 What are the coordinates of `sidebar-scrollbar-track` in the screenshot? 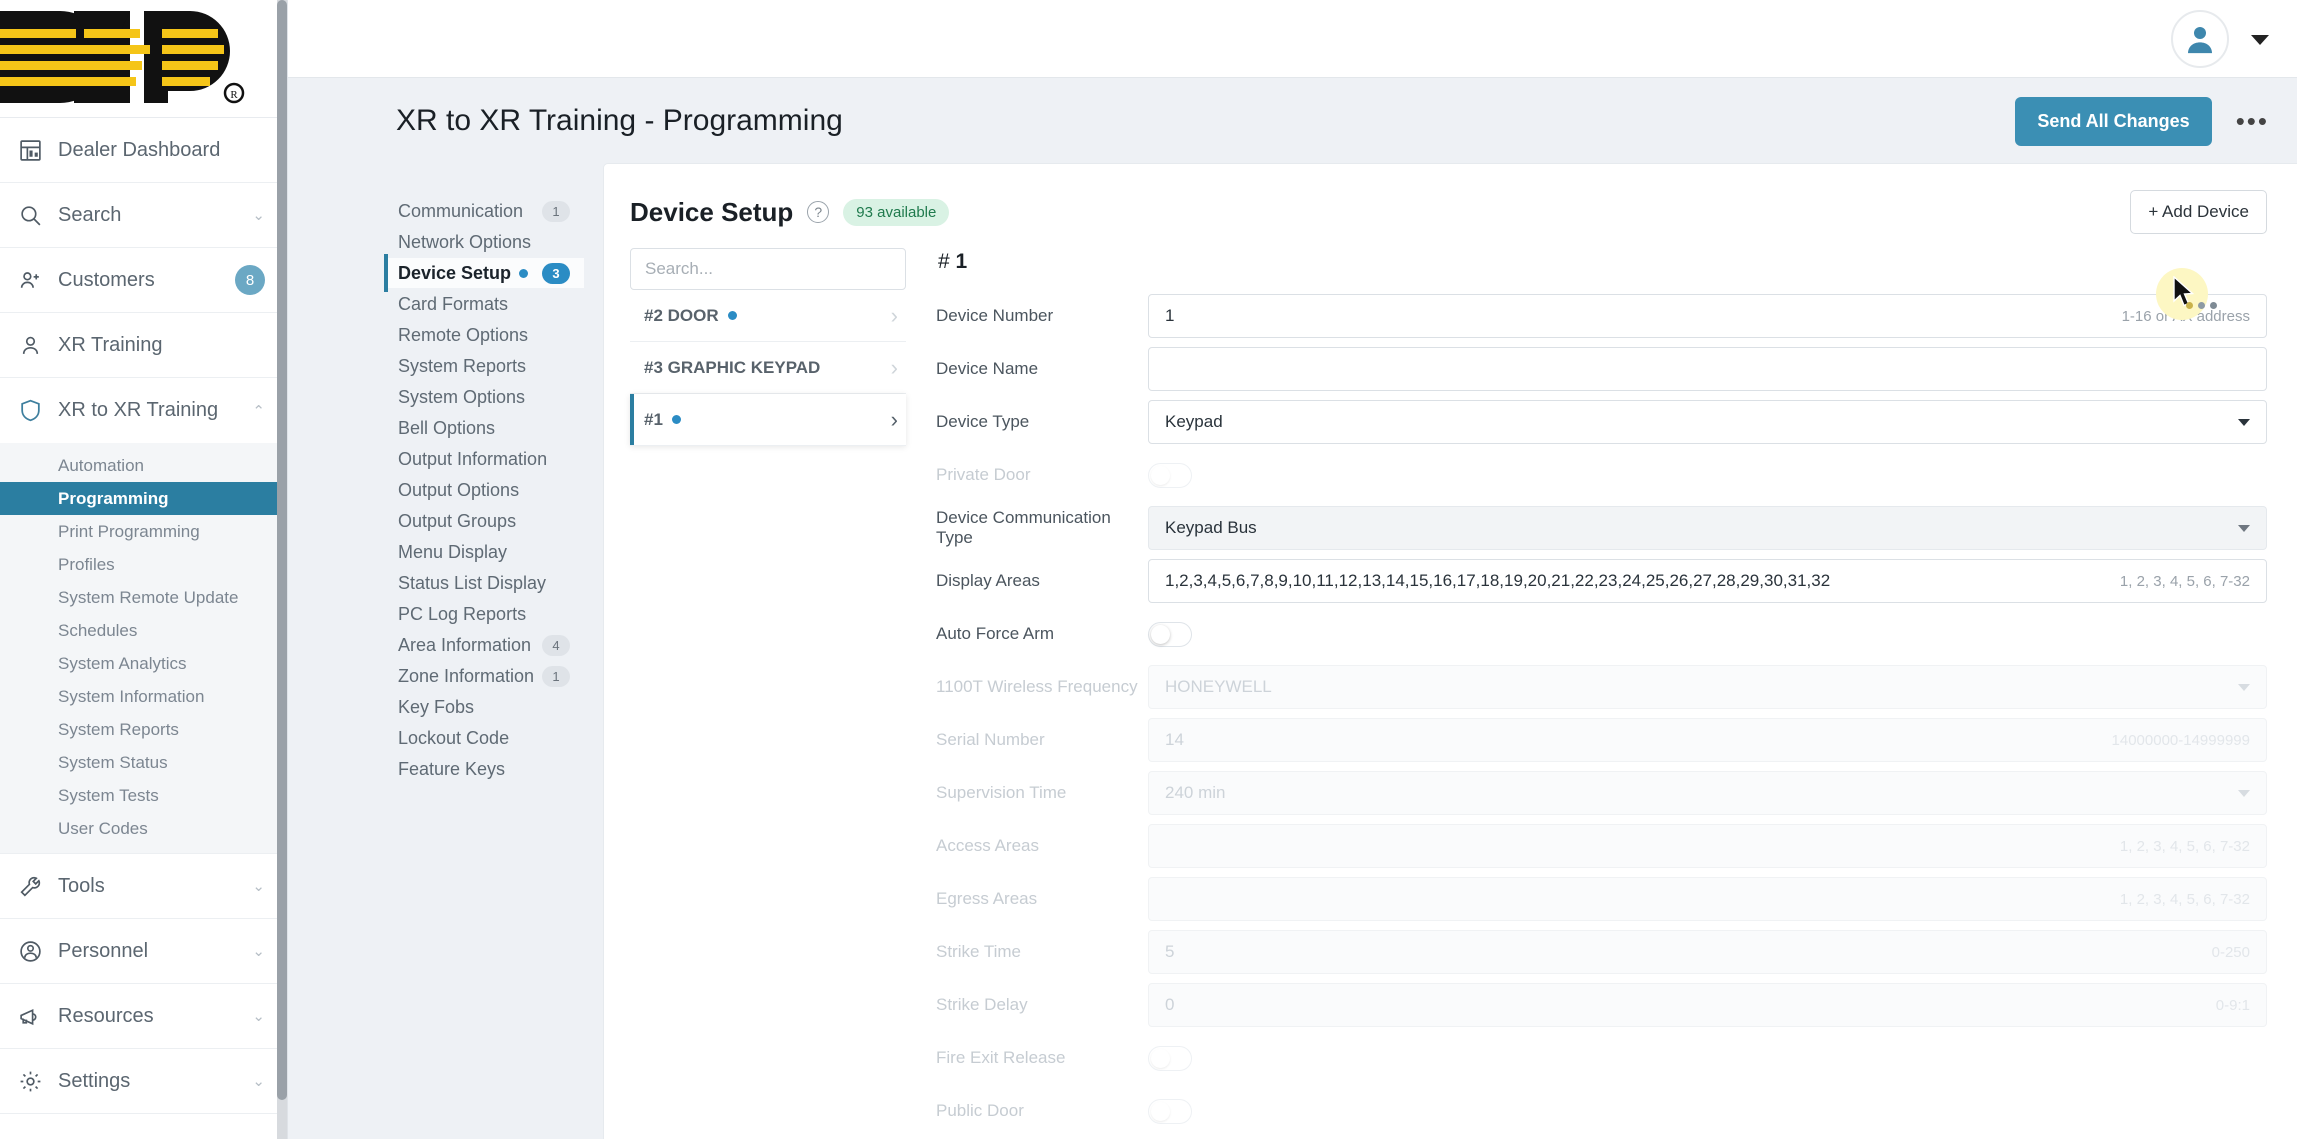 It's located at (282, 569).